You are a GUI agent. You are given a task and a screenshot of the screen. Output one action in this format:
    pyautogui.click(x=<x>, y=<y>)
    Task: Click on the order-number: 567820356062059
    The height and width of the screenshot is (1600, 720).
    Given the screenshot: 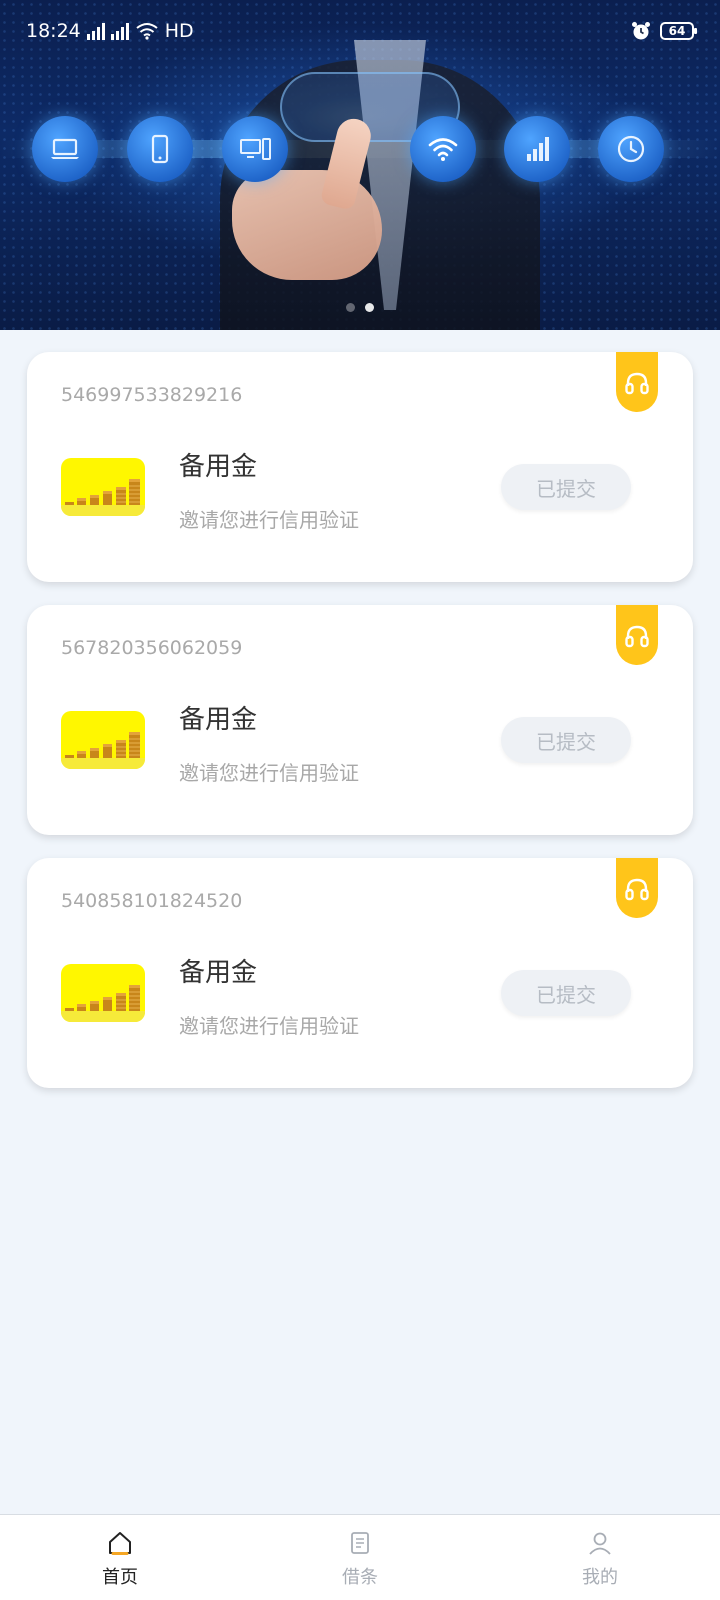 What is the action you would take?
    pyautogui.click(x=152, y=648)
    